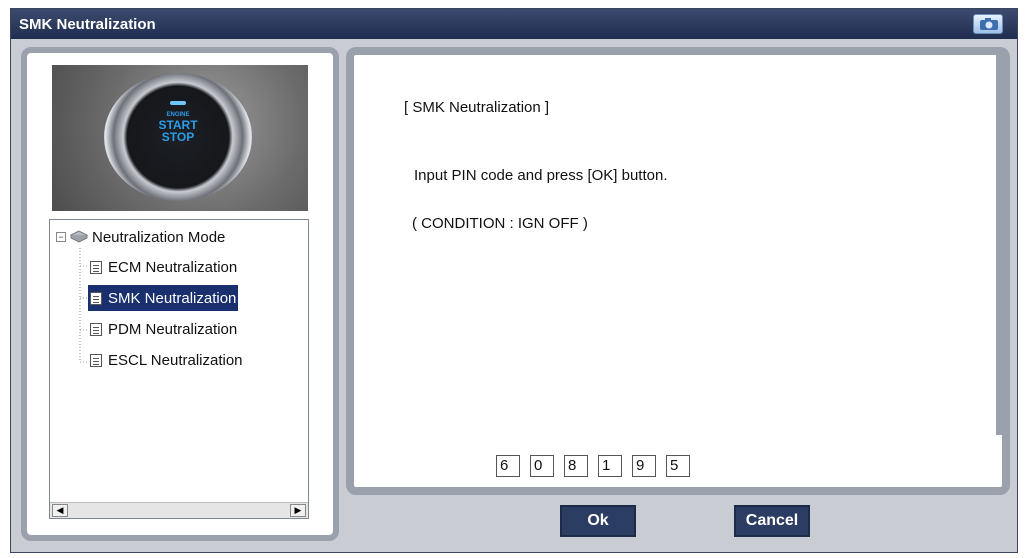 Image resolution: width=1028 pixels, height=558 pixels. I want to click on start-stop-button-image: ENGINE START STOP, so click(180, 138).